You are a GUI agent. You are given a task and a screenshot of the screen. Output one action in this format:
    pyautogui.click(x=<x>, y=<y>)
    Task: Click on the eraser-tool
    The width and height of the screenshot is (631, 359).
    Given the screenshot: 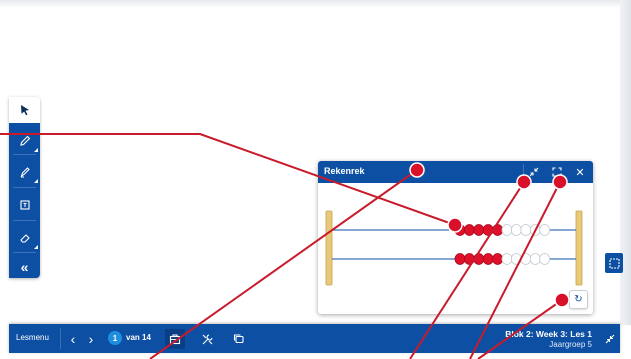 What is the action you would take?
    pyautogui.click(x=24, y=238)
    